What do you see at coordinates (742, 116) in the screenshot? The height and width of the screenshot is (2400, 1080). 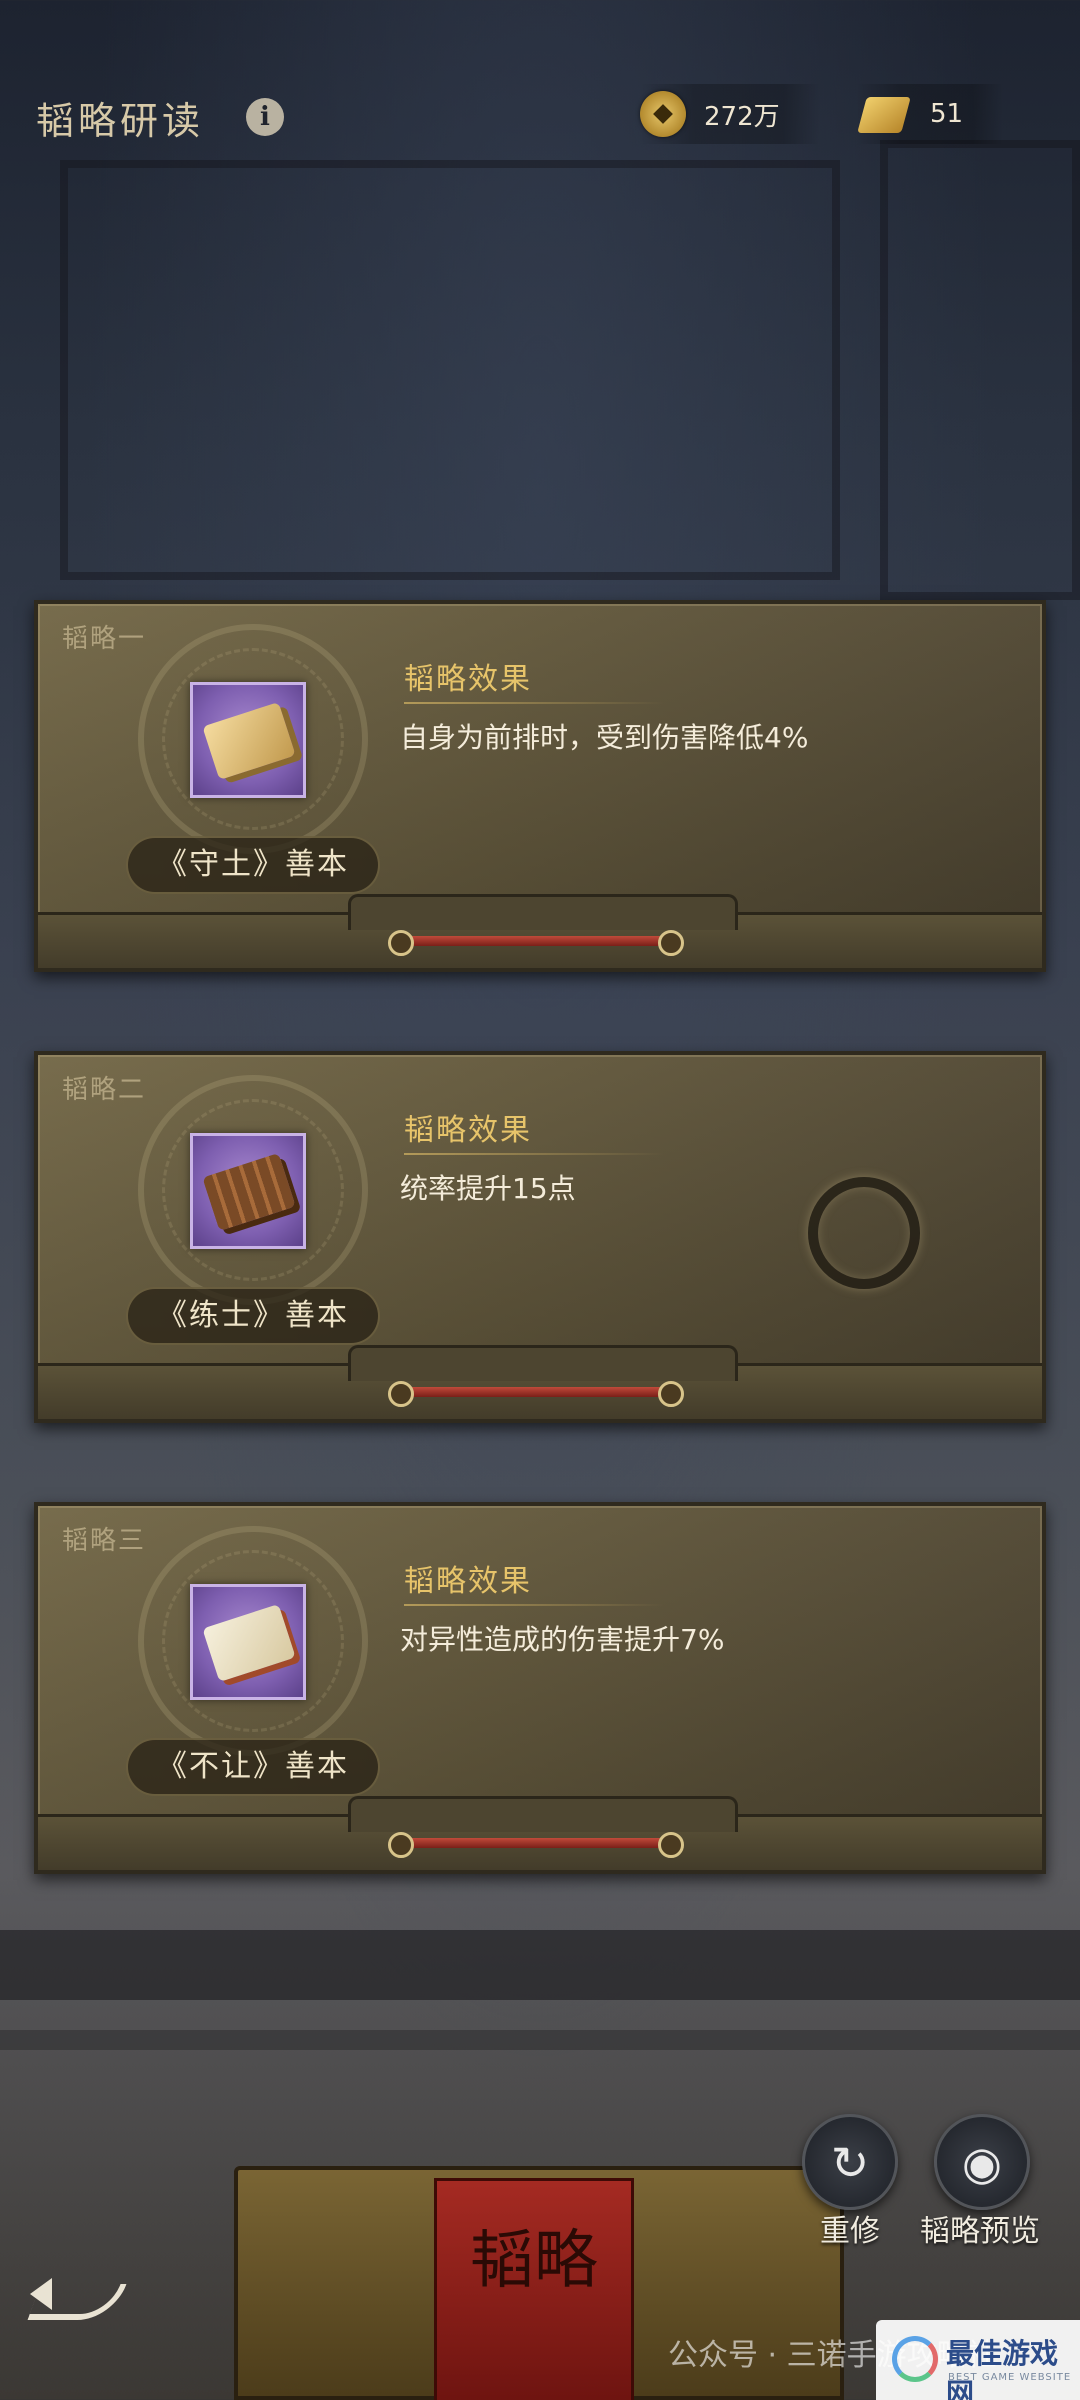 I see `coin-value: 272万` at bounding box center [742, 116].